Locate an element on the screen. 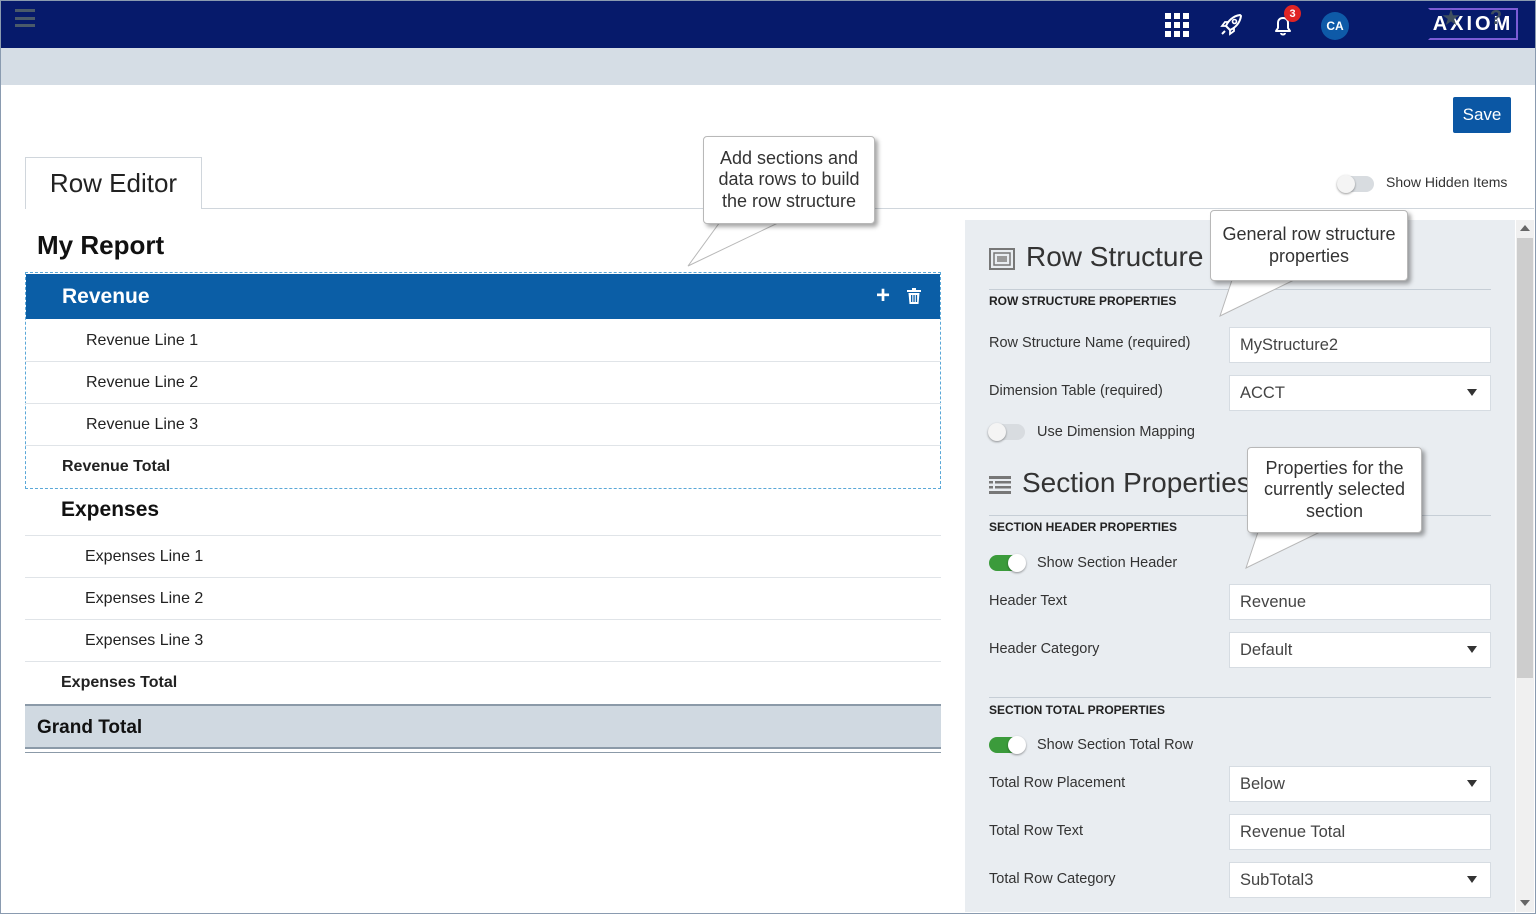 The height and width of the screenshot is (914, 1536). grand-total-underline is located at coordinates (483, 752).